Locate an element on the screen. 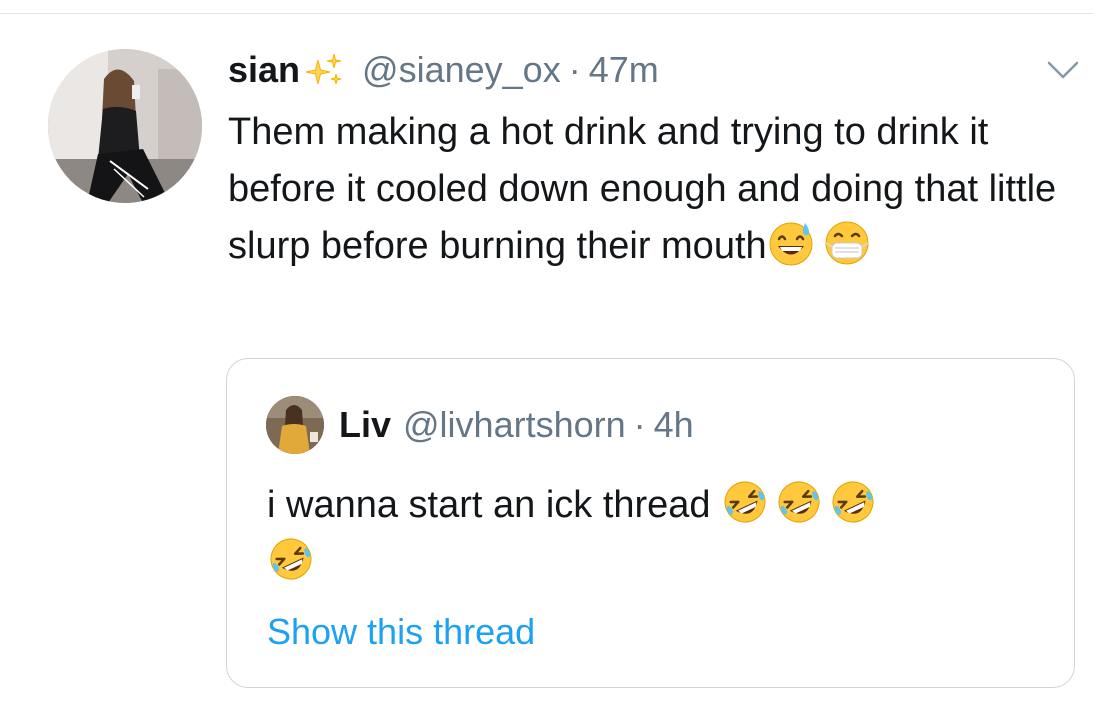  avatar-photo is located at coordinates (125, 126).